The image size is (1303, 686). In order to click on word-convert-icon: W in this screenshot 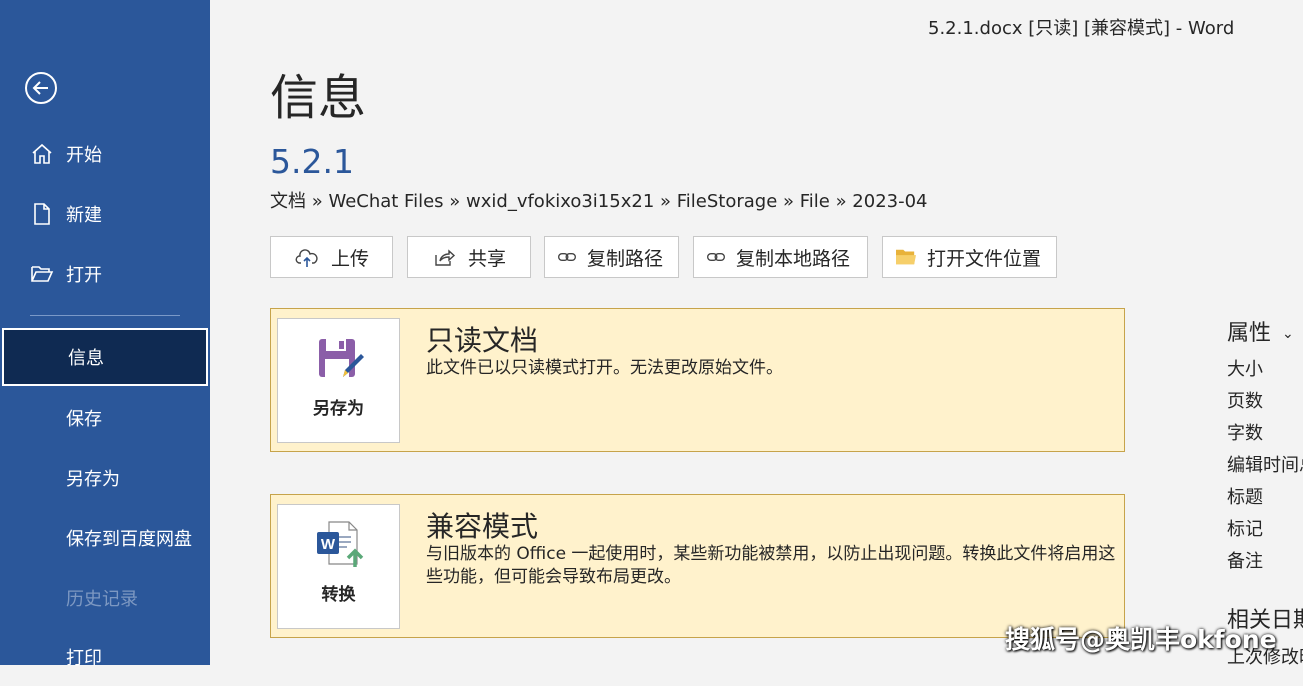, I will do `click(340, 544)`.